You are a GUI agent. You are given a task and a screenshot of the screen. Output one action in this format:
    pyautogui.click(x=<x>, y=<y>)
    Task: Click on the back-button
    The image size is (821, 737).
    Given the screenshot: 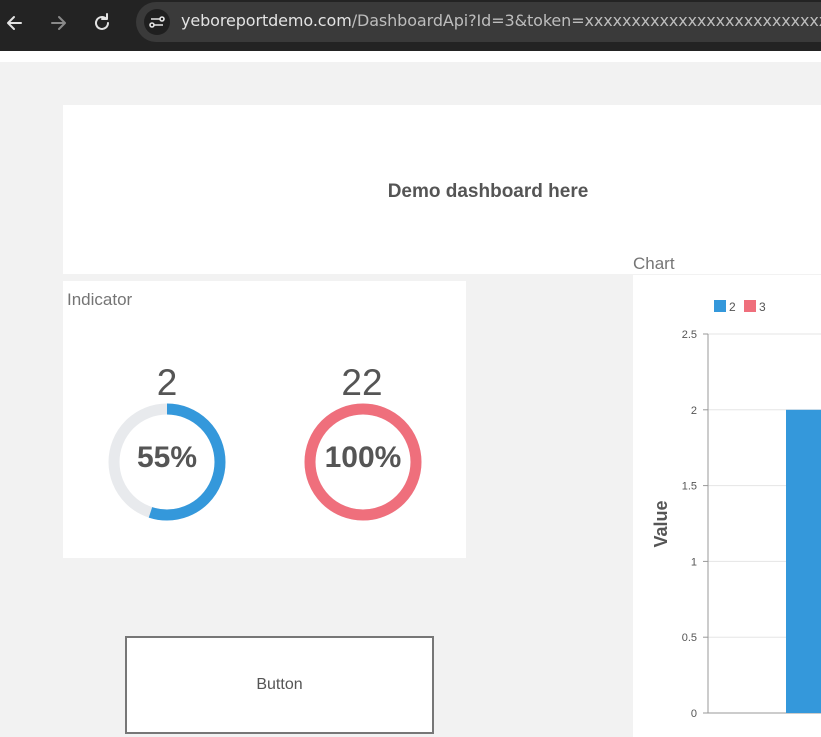 What is the action you would take?
    pyautogui.click(x=15, y=23)
    